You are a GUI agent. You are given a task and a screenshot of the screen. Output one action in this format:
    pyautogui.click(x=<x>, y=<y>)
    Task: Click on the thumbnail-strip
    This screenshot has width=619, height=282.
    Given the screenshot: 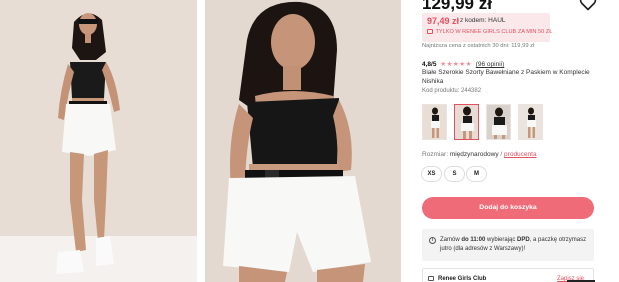 What is the action you would take?
    pyautogui.click(x=484, y=122)
    